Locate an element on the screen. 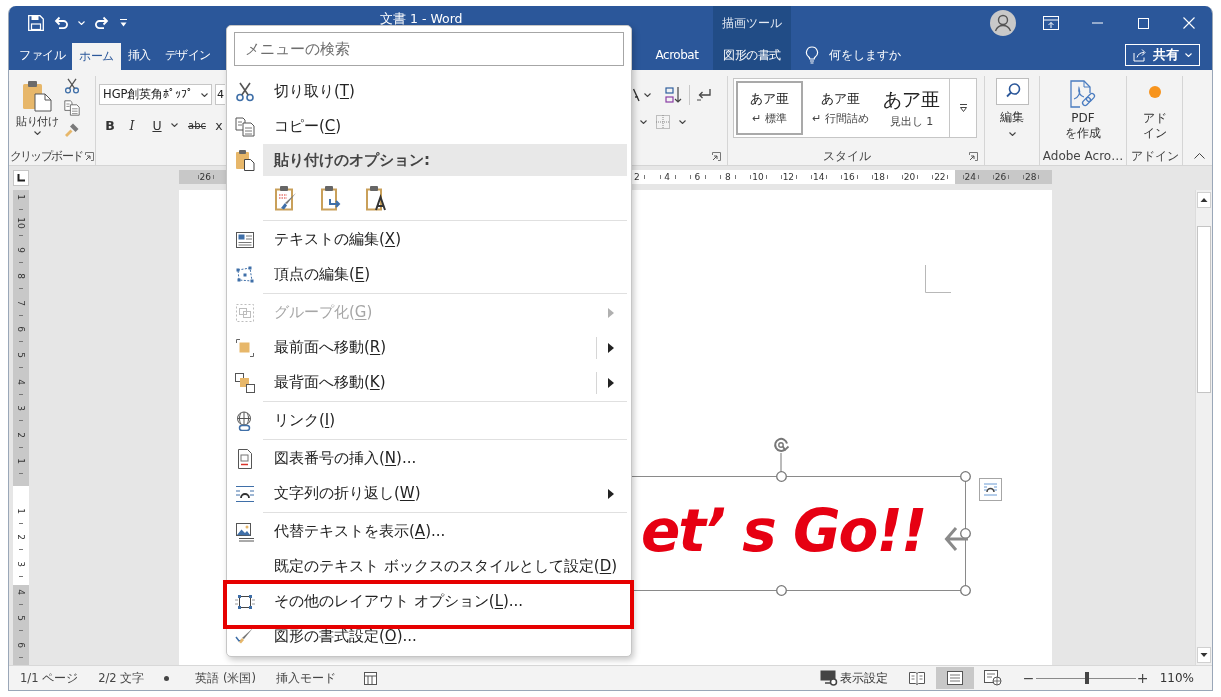 Image resolution: width=1221 pixels, height=697 pixels. ruler-number: 7 is located at coordinates (21, 302).